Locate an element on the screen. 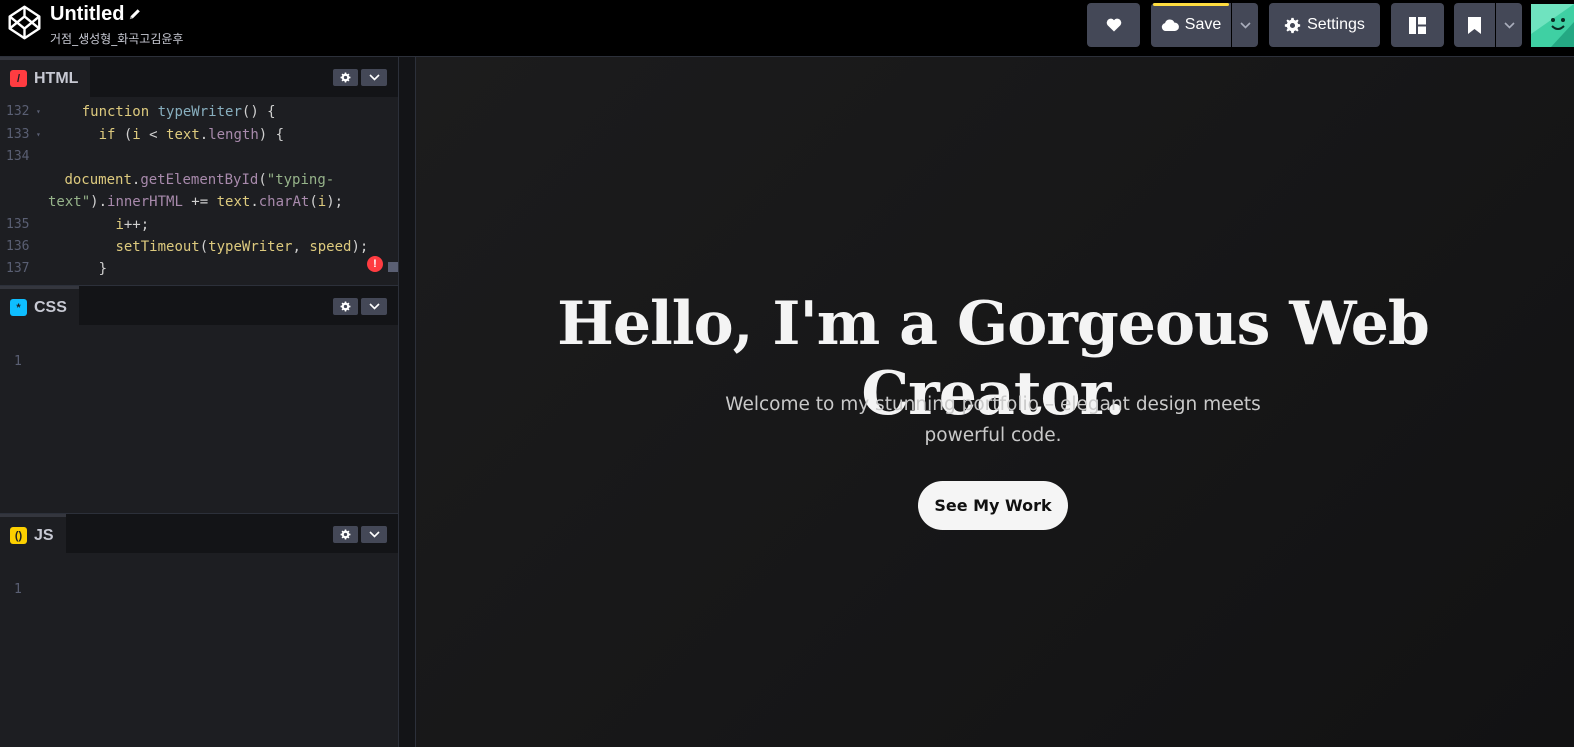  js-code-line: 1 is located at coordinates (25, 577).